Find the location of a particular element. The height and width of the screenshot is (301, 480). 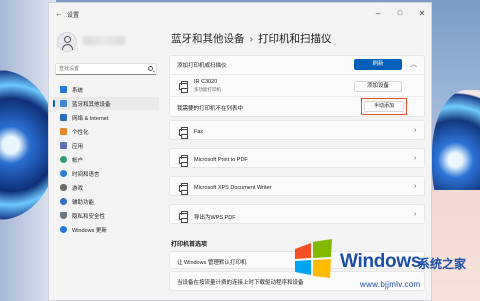

sidebar-item-accounts: 帐户 is located at coordinates (106, 159).